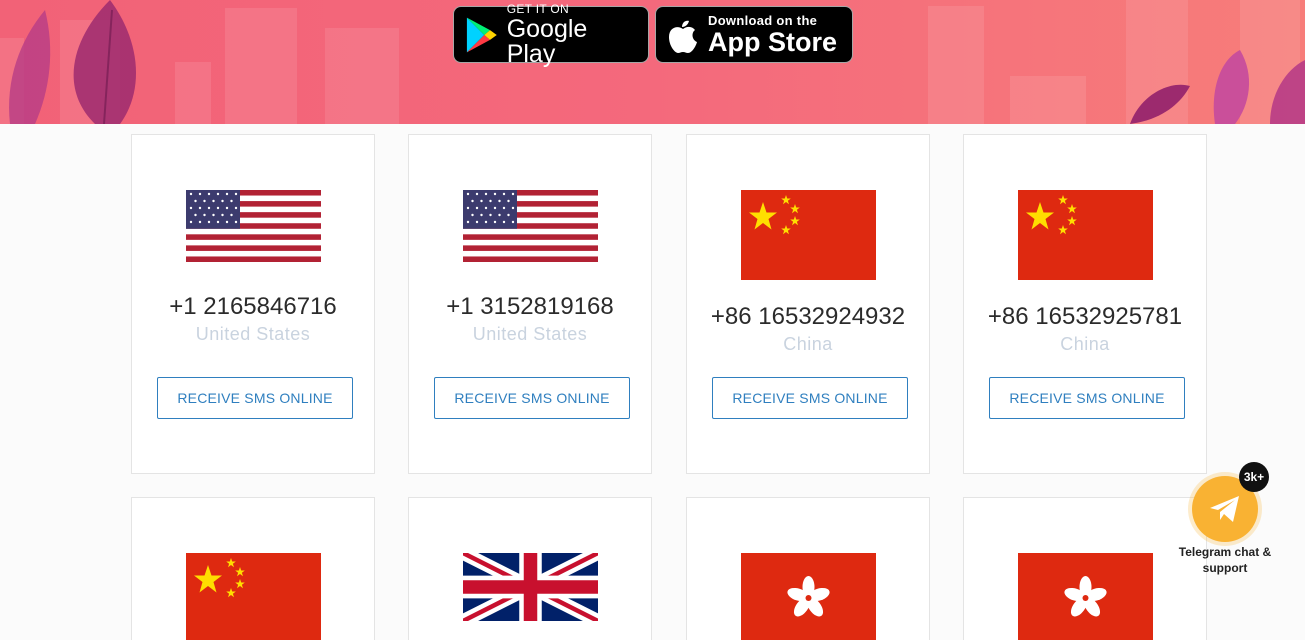  What do you see at coordinates (530, 587) in the screenshot?
I see `uk-flag-icon` at bounding box center [530, 587].